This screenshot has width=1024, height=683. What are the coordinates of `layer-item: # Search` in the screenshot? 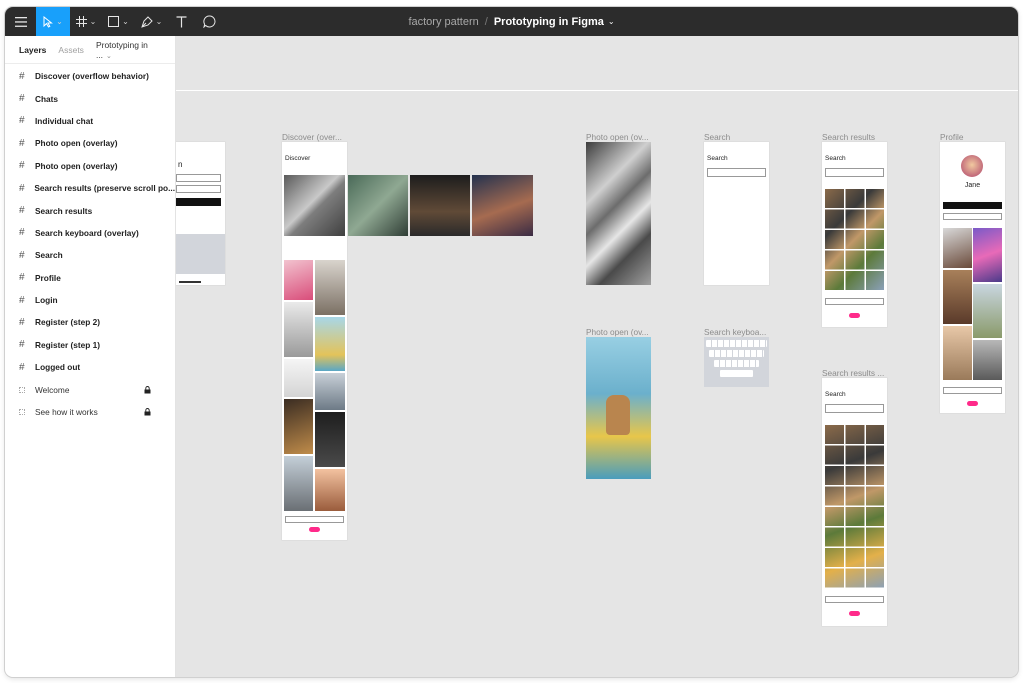 It's located at (90, 255).